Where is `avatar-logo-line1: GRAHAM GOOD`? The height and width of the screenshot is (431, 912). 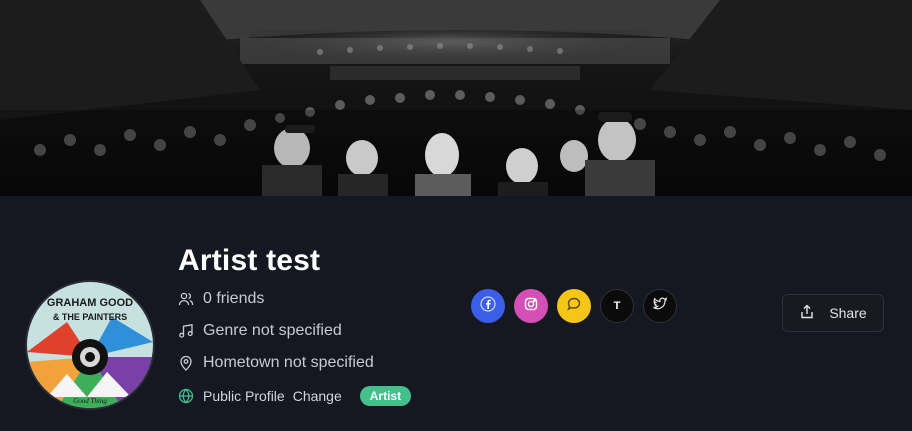
avatar-logo-line1: GRAHAM GOOD is located at coordinates (90, 303).